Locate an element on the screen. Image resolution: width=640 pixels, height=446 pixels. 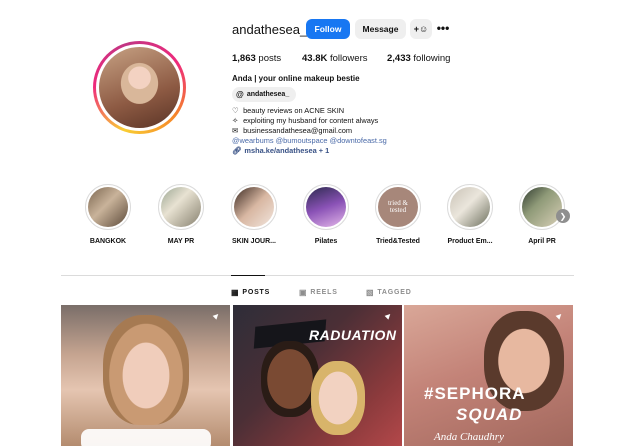
suggest-user-button: +☺ is located at coordinates (421, 29).